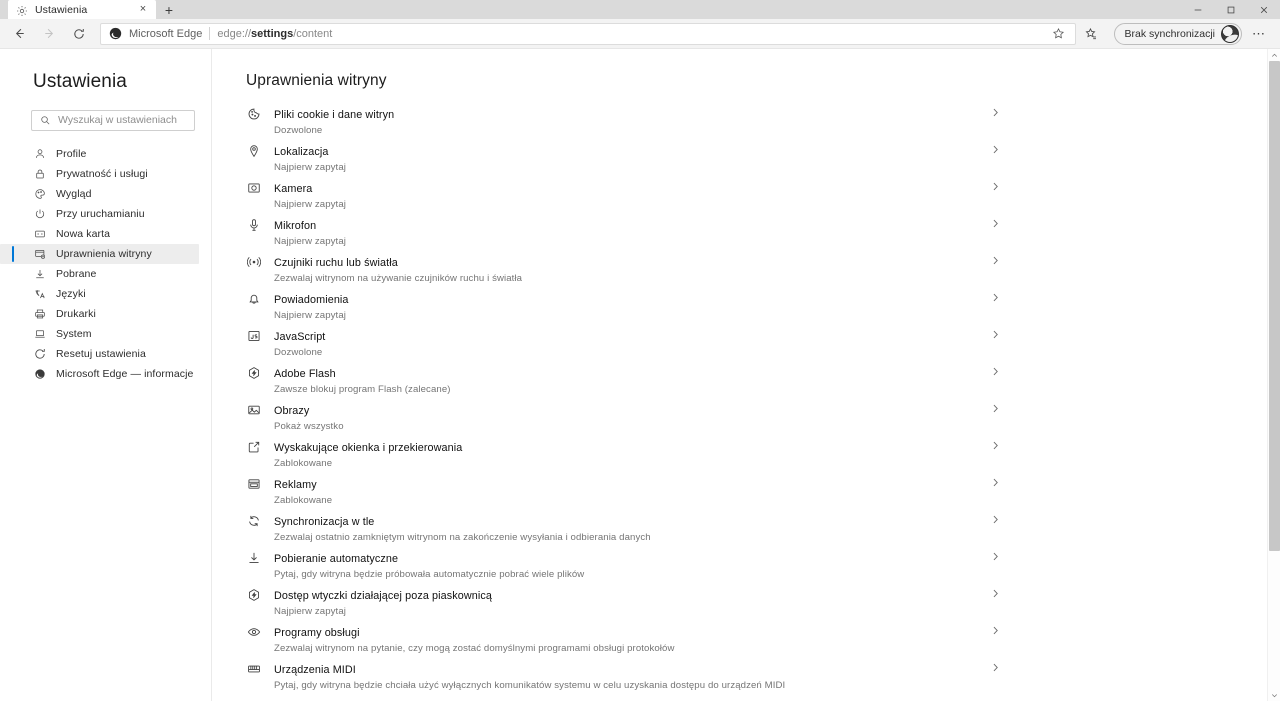 This screenshot has height=701, width=1280. I want to click on minimize-icon, so click(1197, 9).